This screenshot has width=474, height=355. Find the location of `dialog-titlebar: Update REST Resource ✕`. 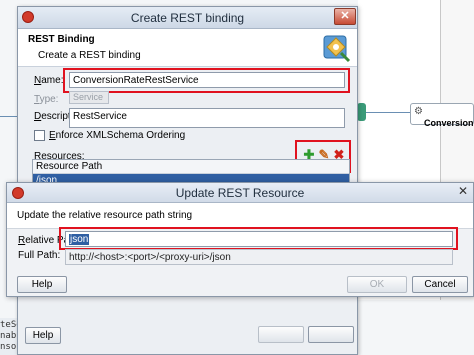

dialog-titlebar: Update REST Resource ✕ is located at coordinates (240, 193).